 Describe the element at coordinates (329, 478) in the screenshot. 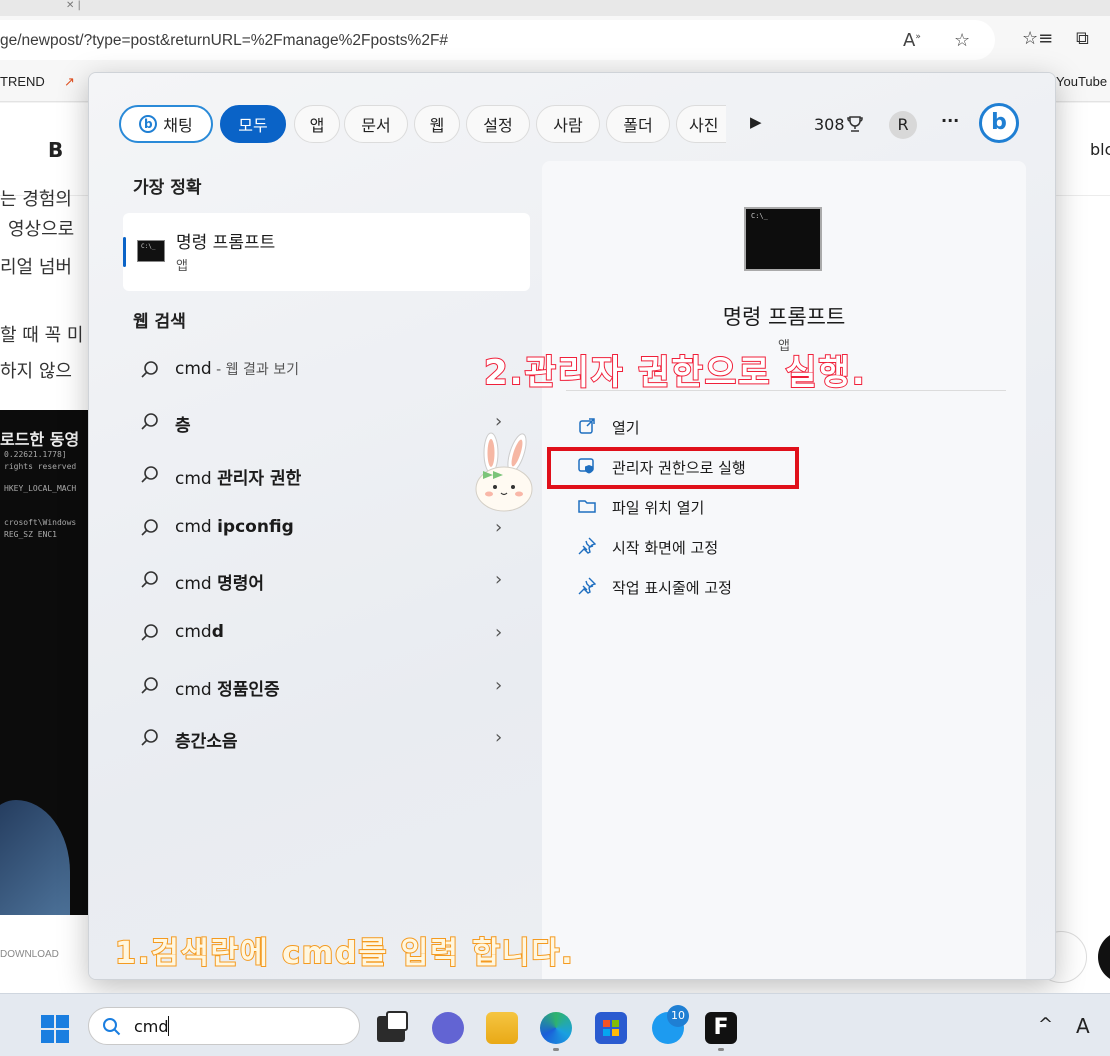

I see `web-result-item: cmd 관리자 권한` at that location.